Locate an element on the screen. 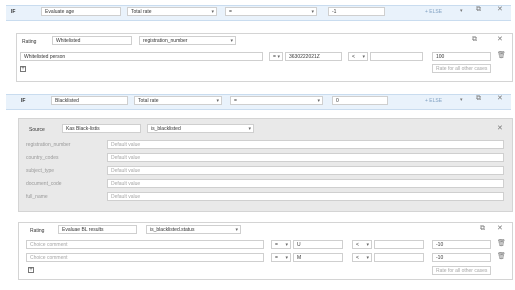  rating-field-select: registration_number ▾ is located at coordinates (187, 40).